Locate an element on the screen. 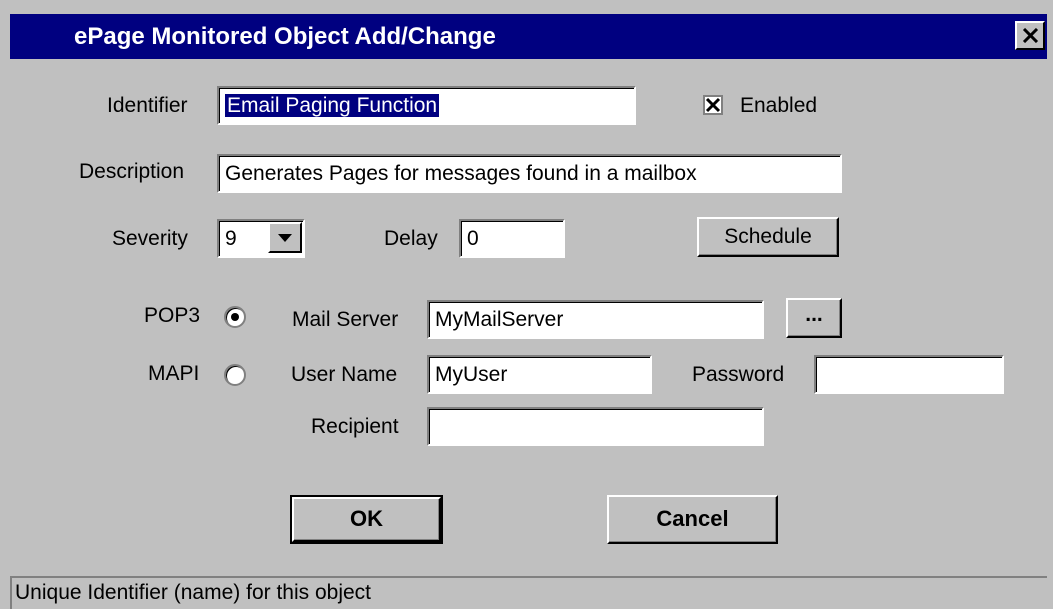 The width and height of the screenshot is (1053, 609). ok-button-frame: OK is located at coordinates (366, 519).